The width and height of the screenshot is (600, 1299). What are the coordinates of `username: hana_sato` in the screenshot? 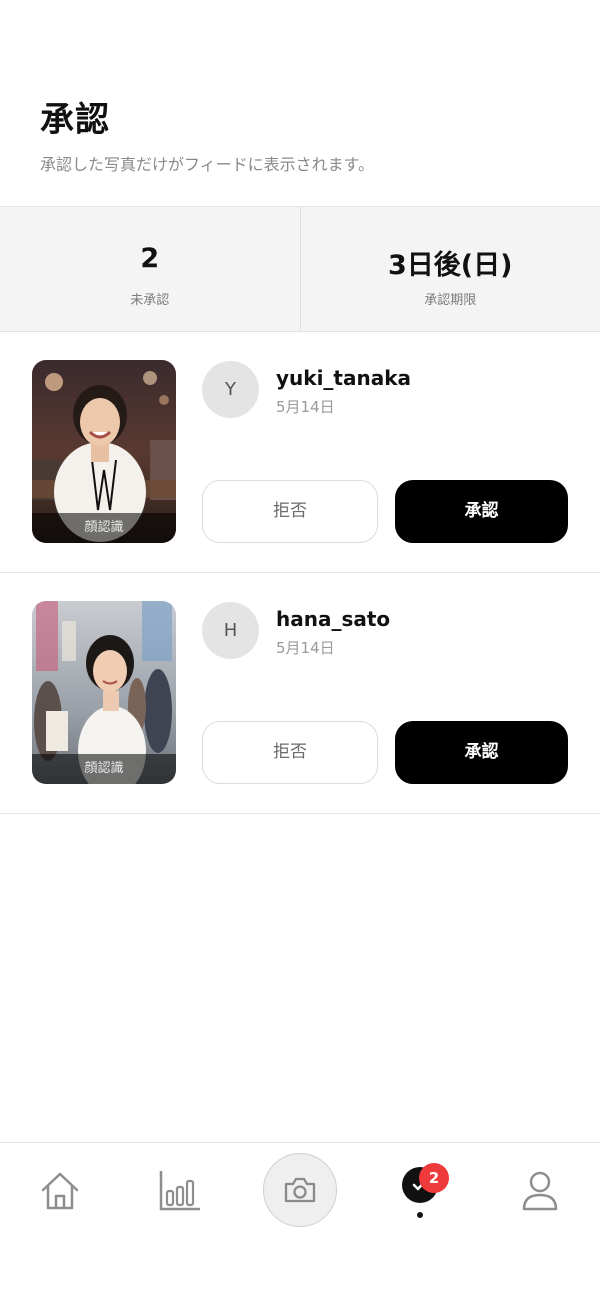 It's located at (333, 619).